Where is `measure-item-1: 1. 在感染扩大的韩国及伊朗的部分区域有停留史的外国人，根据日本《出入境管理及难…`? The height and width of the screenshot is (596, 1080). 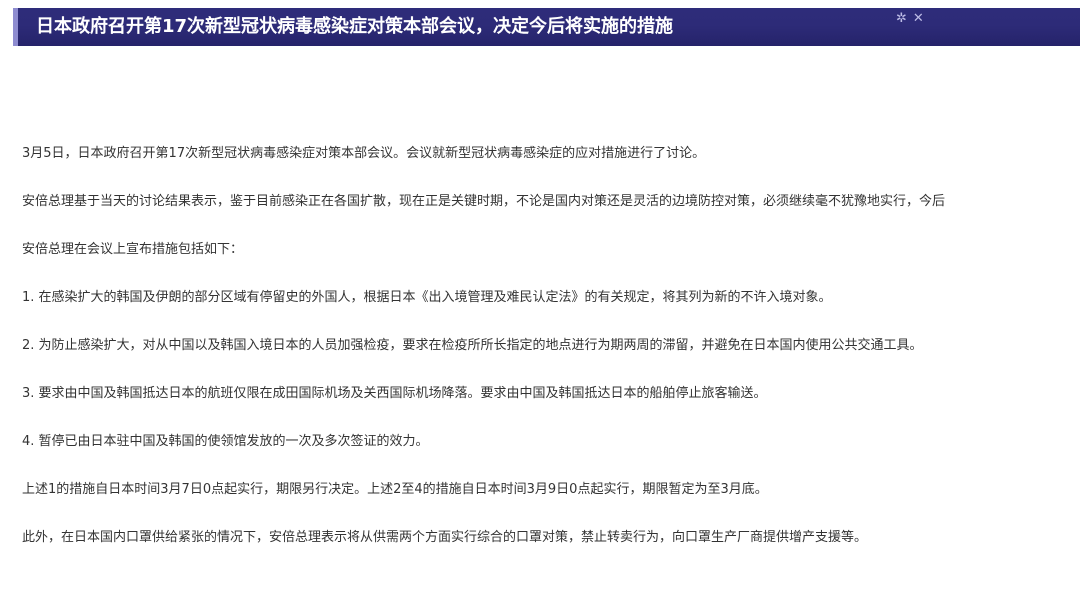
measure-item-1: 1. 在感染扩大的韩国及伊朗的部分区域有停留史的外国人，根据日本《出入境管理及难… is located at coordinates (427, 297).